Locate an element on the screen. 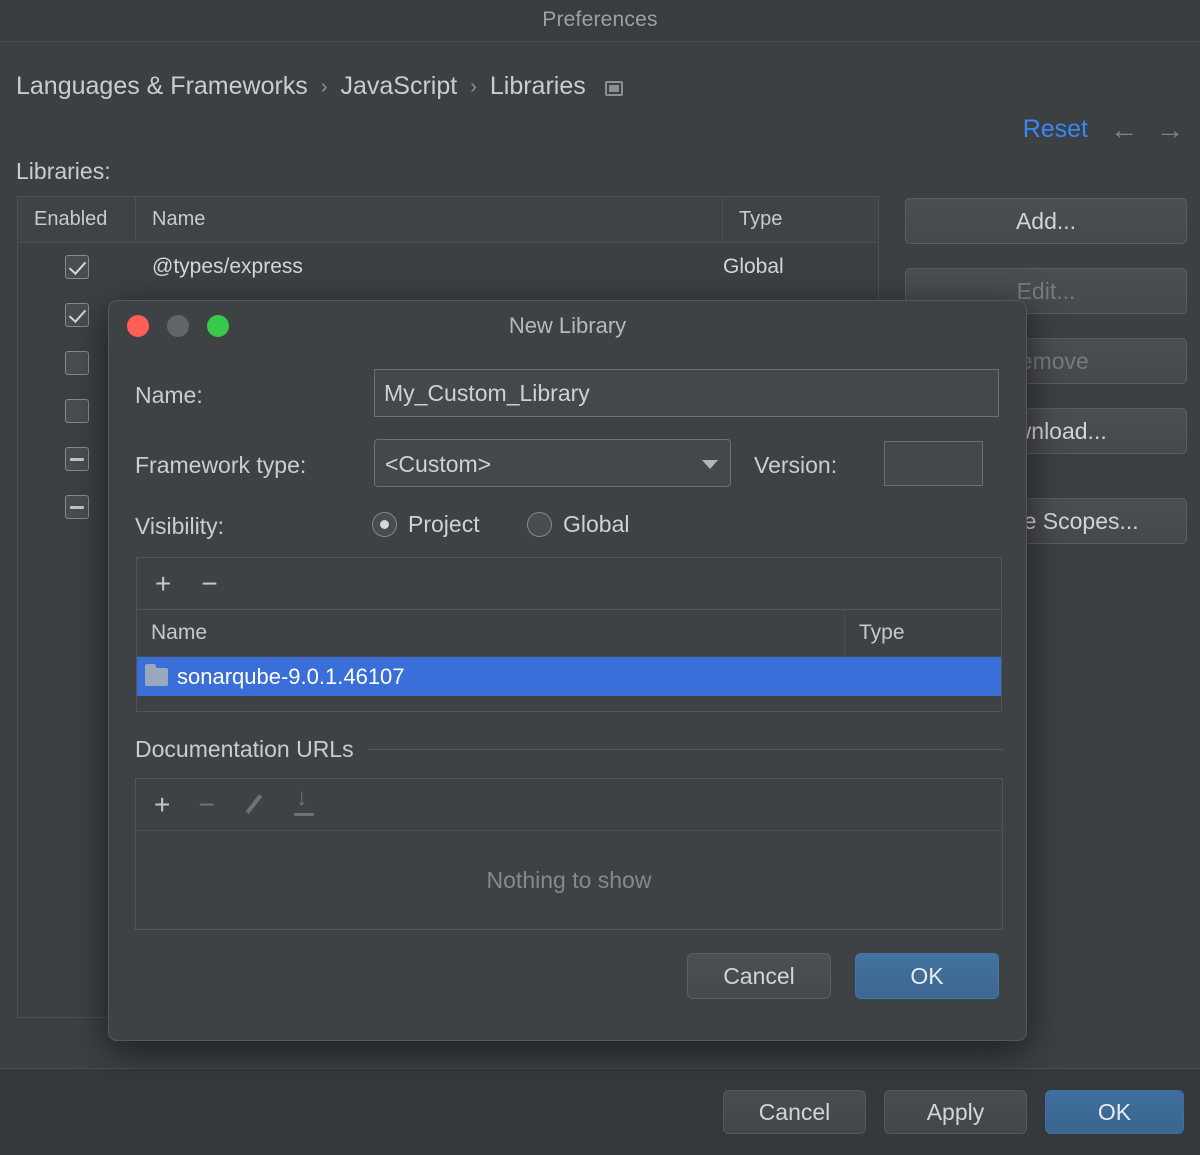  visibility-label: Visibility: is located at coordinates (180, 526).